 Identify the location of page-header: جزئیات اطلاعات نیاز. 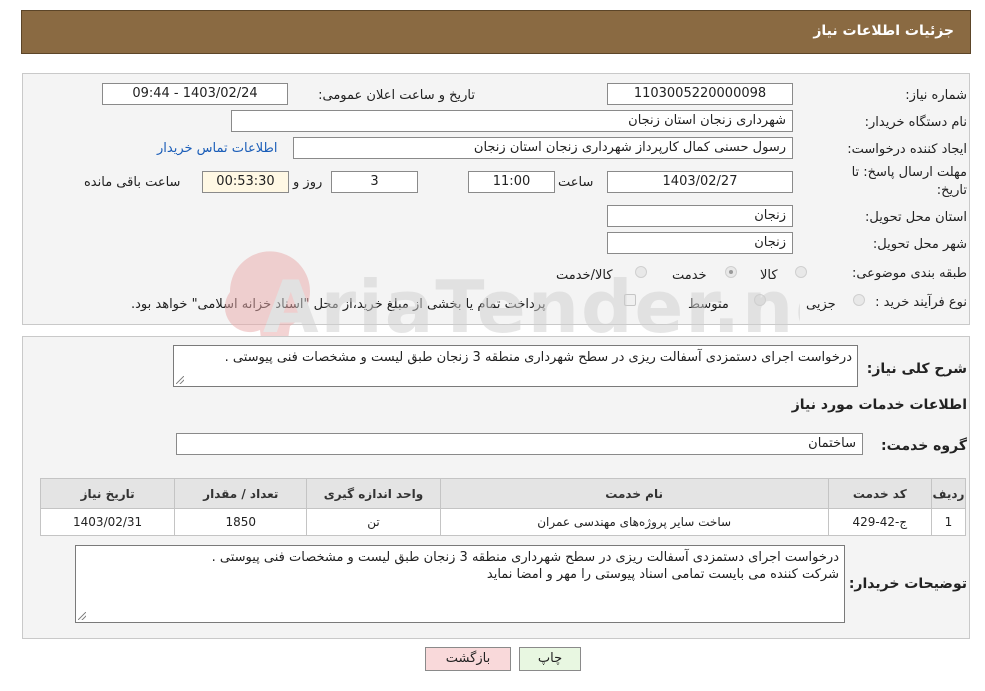
(496, 32).